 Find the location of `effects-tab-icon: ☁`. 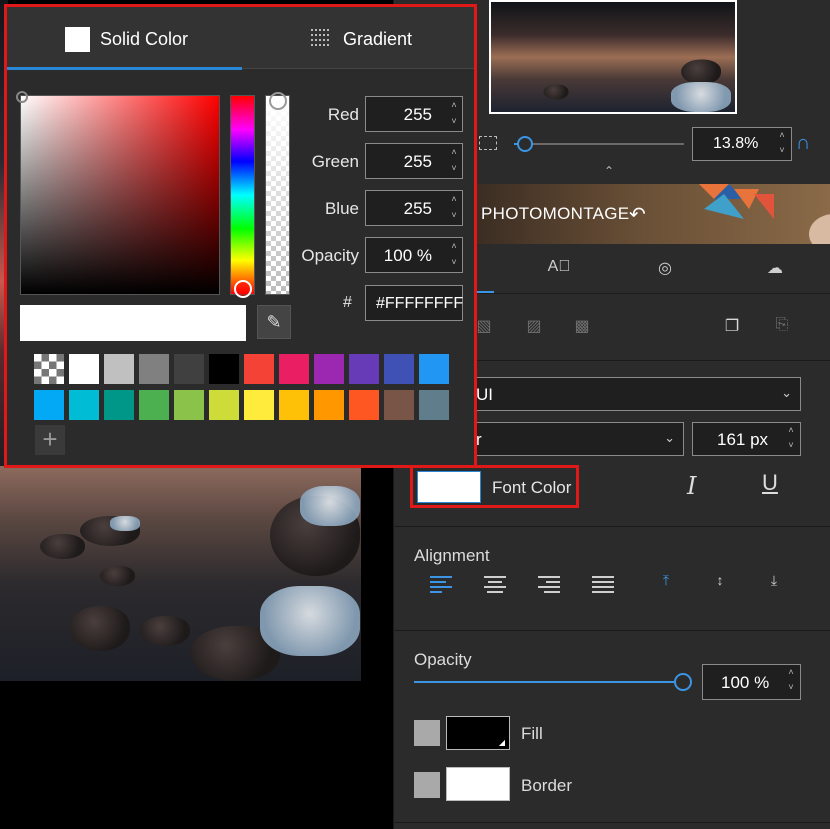

effects-tab-icon: ☁ is located at coordinates (775, 271).